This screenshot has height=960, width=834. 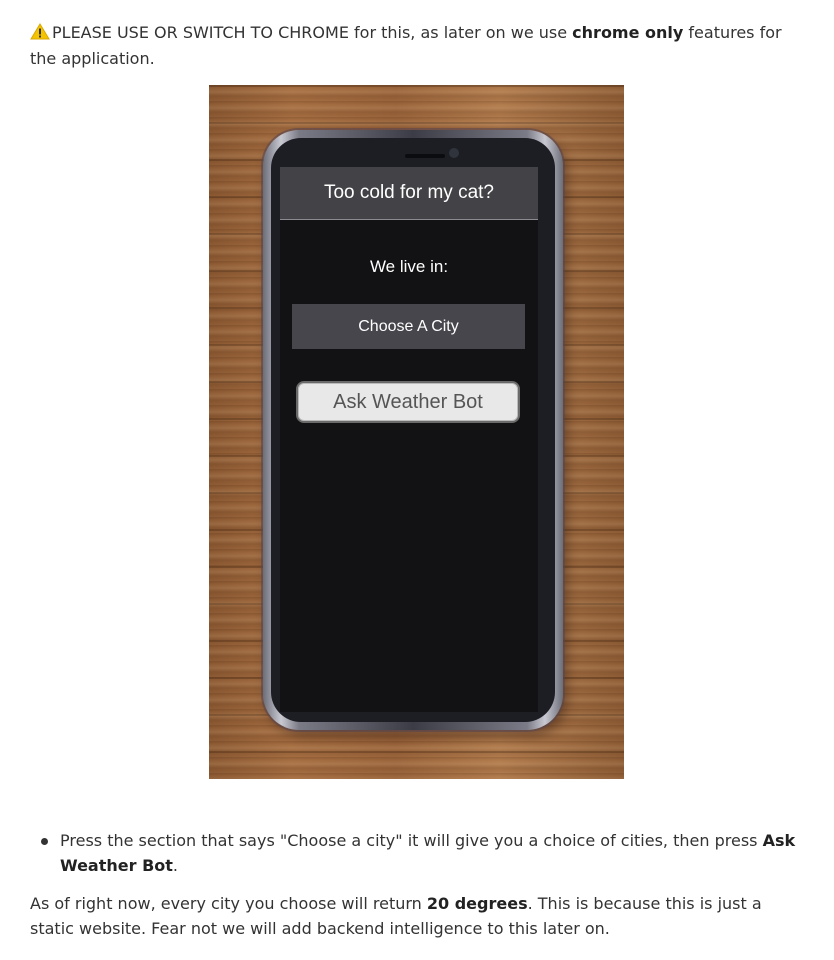 I want to click on phone-speaker, so click(x=425, y=156).